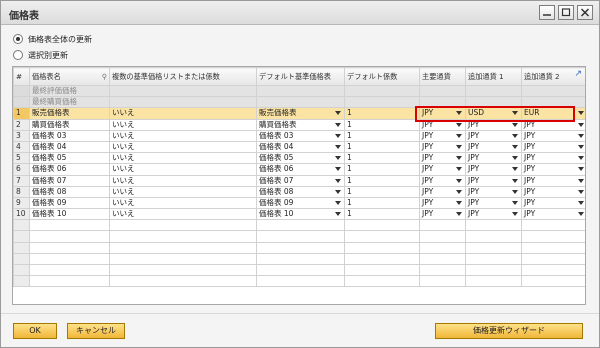  What do you see at coordinates (35, 331) in the screenshot?
I see `ok-button: OK` at bounding box center [35, 331].